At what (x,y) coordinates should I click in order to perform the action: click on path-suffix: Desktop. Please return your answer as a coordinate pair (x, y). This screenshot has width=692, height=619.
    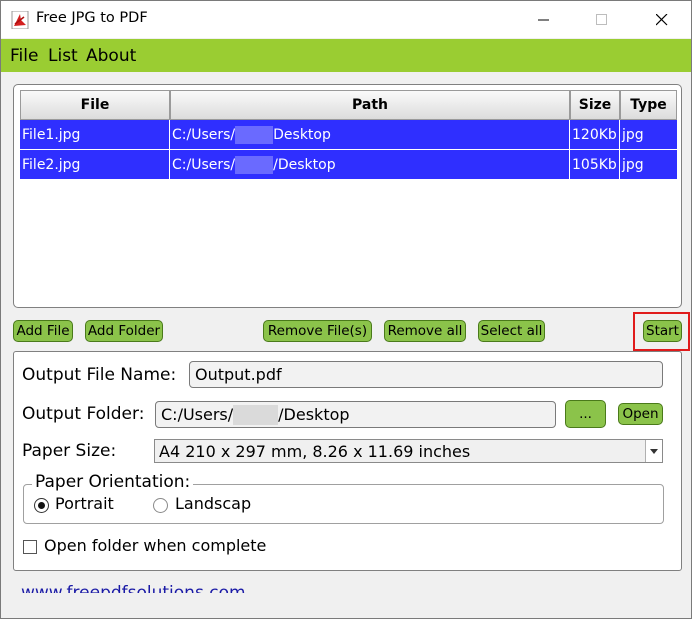
    Looking at the image, I should click on (302, 134).